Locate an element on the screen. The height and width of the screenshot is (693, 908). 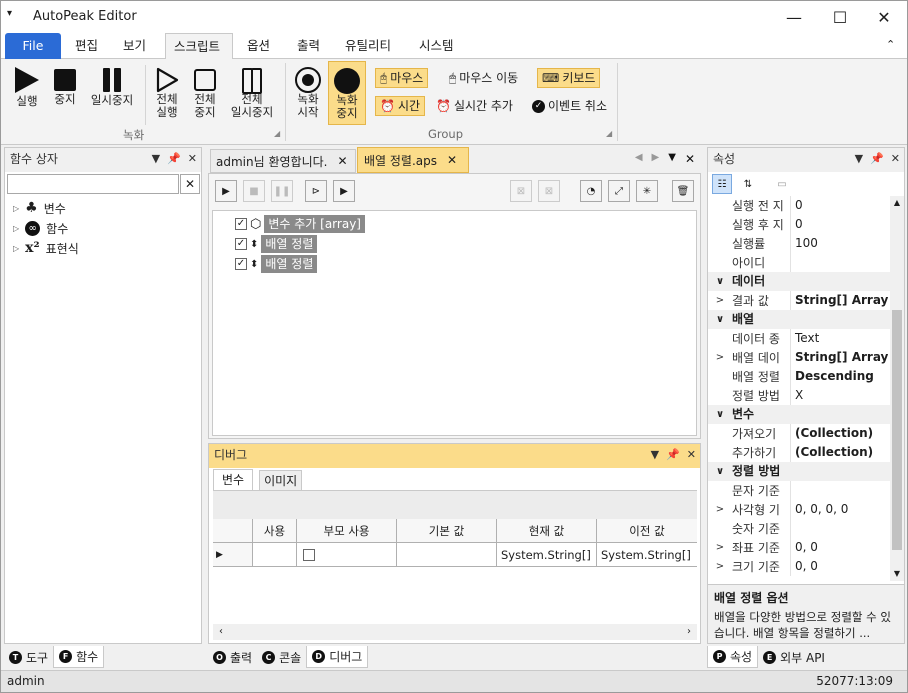
alphabetical-button: ⇅ is located at coordinates (748, 184).